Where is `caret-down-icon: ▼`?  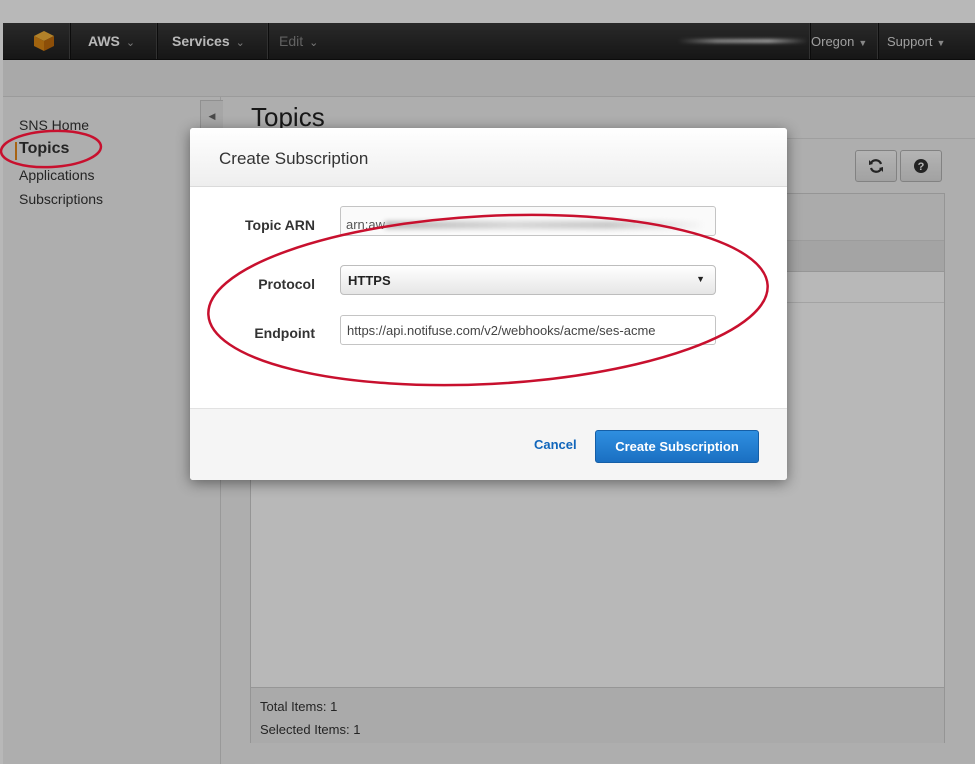
caret-down-icon: ▼ is located at coordinates (700, 279).